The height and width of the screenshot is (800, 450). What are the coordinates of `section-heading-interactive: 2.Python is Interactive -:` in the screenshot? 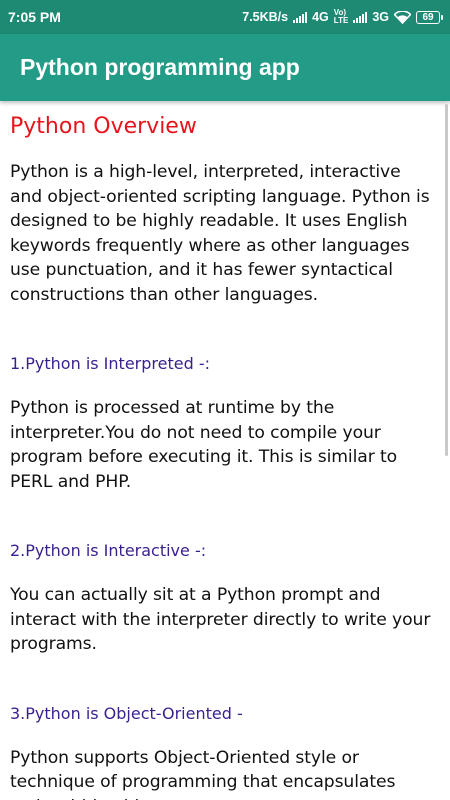 It's located at (108, 550).